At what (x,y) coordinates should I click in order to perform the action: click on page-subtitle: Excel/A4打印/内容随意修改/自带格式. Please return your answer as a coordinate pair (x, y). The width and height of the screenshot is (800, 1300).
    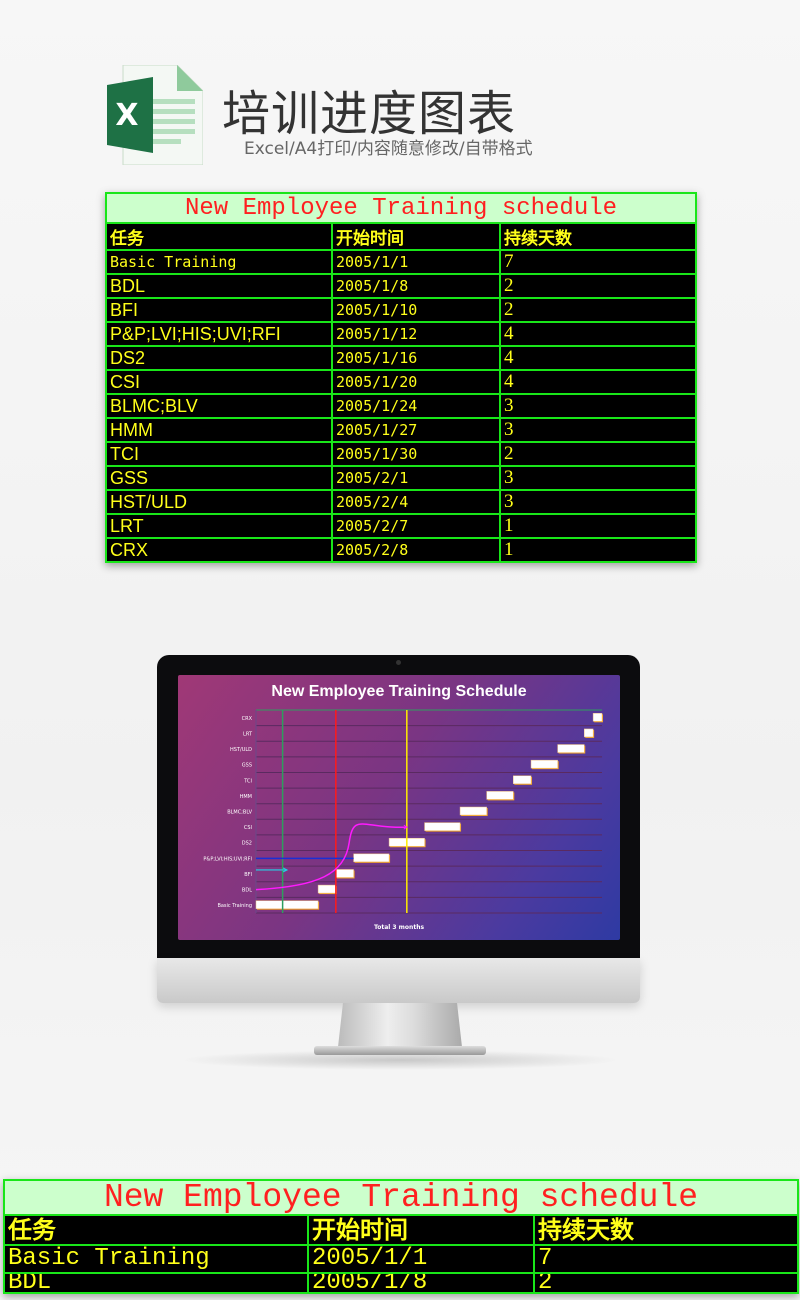
    Looking at the image, I should click on (388, 149).